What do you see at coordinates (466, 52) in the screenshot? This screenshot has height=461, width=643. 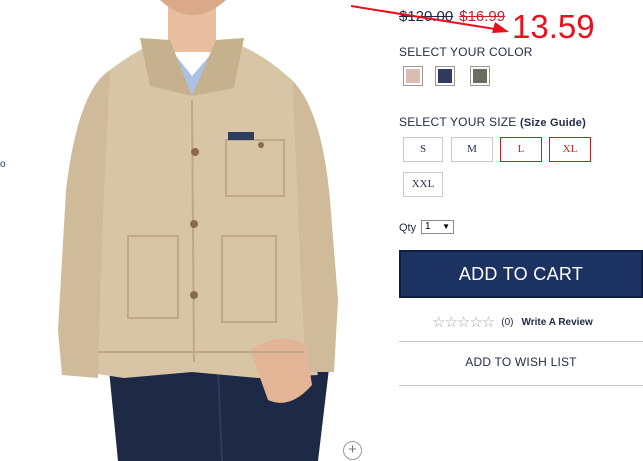 I see `color-label: SELECT YOUR COLOR` at bounding box center [466, 52].